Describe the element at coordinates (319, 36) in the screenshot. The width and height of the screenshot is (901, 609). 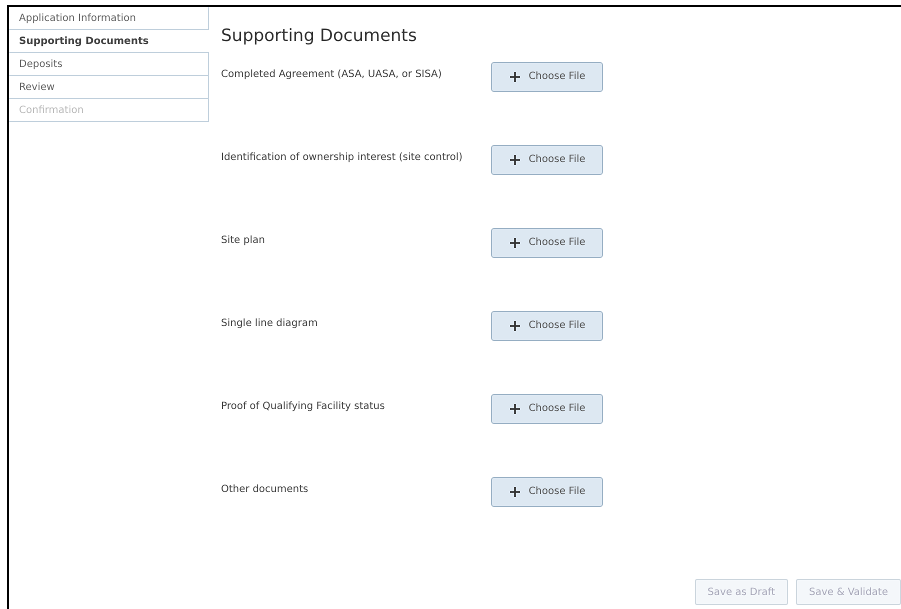
I see `page-title: Supporting Documents` at that location.